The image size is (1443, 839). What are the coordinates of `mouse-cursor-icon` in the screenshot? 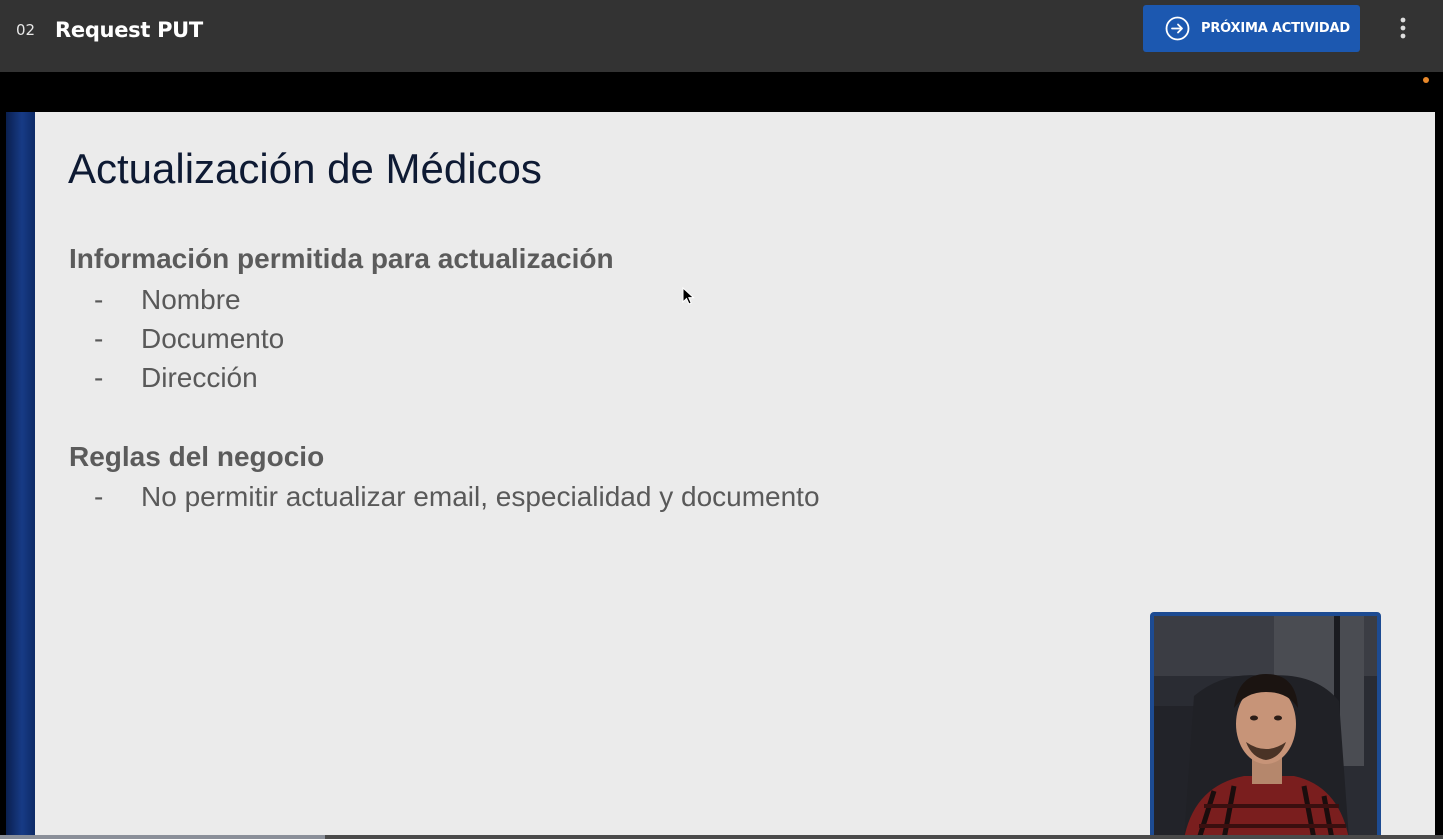 It's located at (688, 296).